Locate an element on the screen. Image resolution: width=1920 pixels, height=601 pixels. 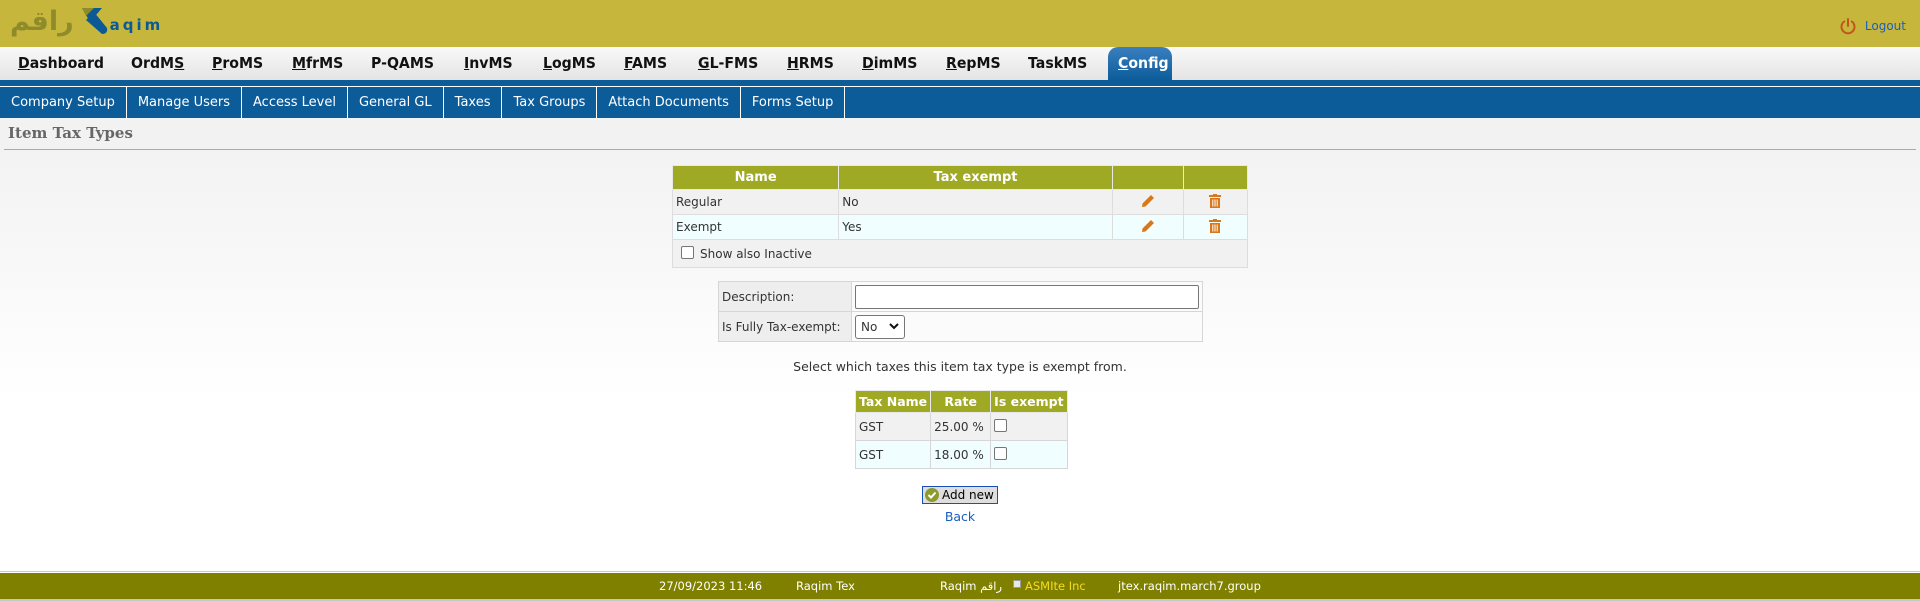
description-input is located at coordinates (1027, 296).